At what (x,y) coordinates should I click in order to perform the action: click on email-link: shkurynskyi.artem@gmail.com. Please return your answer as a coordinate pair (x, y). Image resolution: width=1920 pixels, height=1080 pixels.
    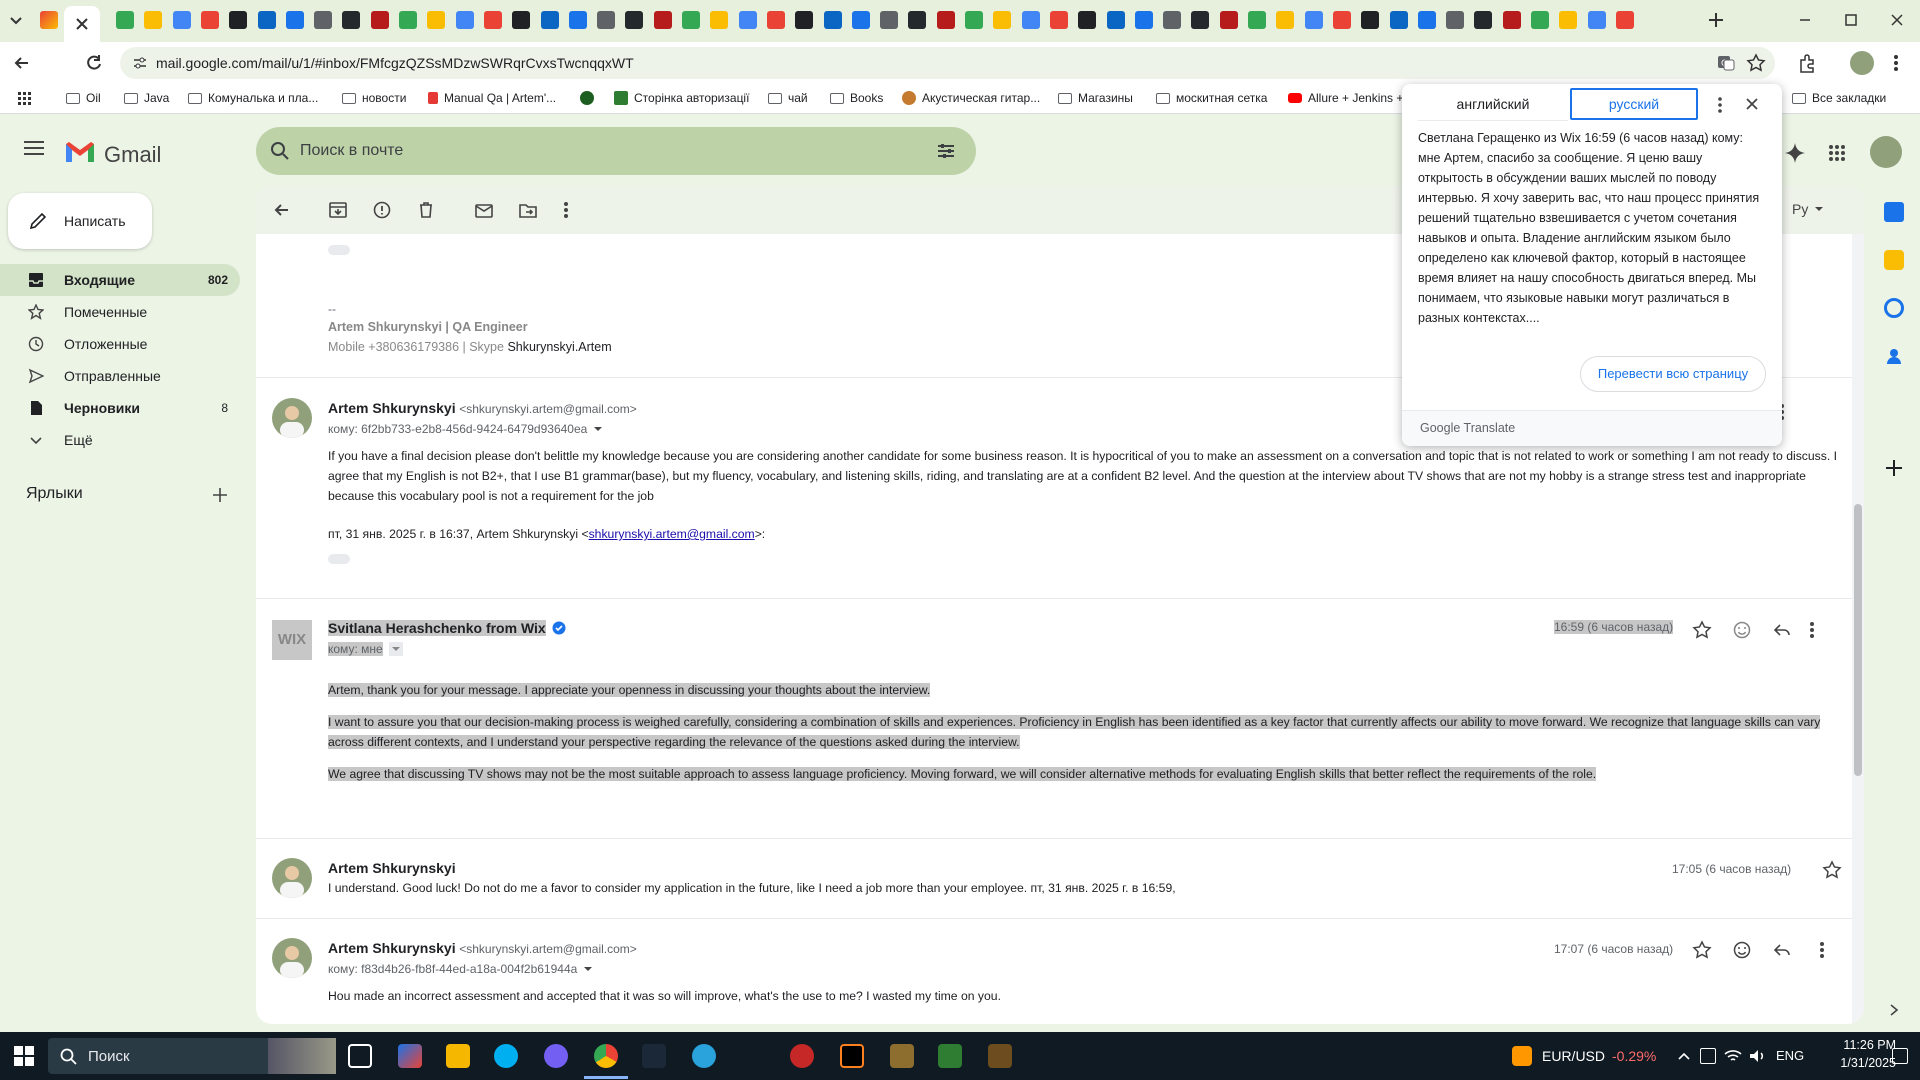
    Looking at the image, I should click on (672, 534).